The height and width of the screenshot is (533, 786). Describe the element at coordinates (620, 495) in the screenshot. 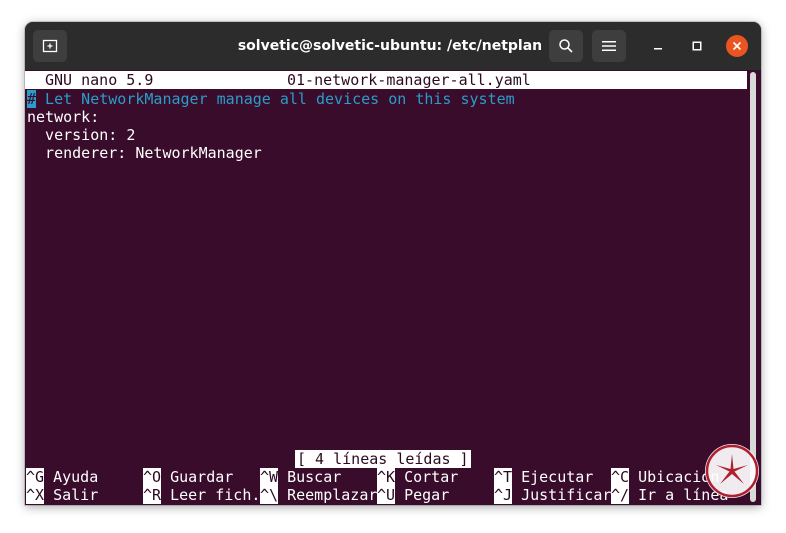

I see `shortcut-key: ^/` at that location.